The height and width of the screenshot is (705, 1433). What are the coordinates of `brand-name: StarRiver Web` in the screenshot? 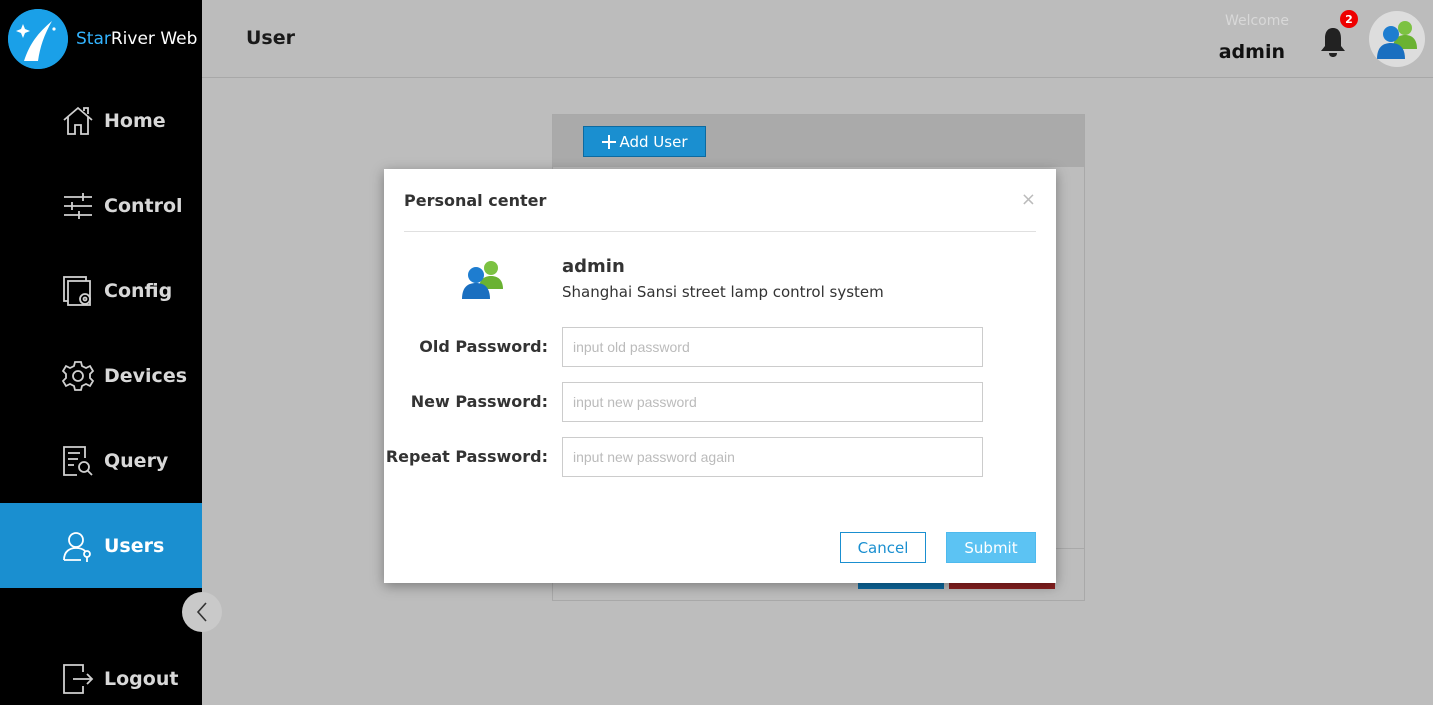 It's located at (136, 39).